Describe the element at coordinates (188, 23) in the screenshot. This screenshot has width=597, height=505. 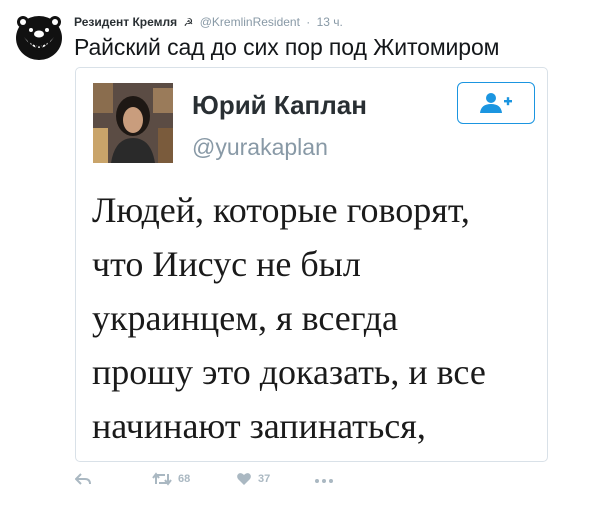
I see `hammer-sickle-icon: ☭` at that location.